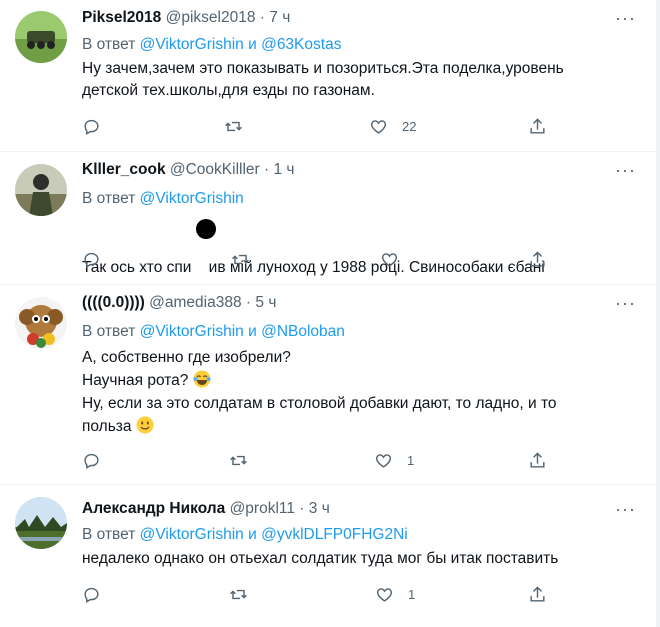  What do you see at coordinates (186, 357) in the screenshot?
I see `tweet-text-line: А, собственно где изобрели?` at bounding box center [186, 357].